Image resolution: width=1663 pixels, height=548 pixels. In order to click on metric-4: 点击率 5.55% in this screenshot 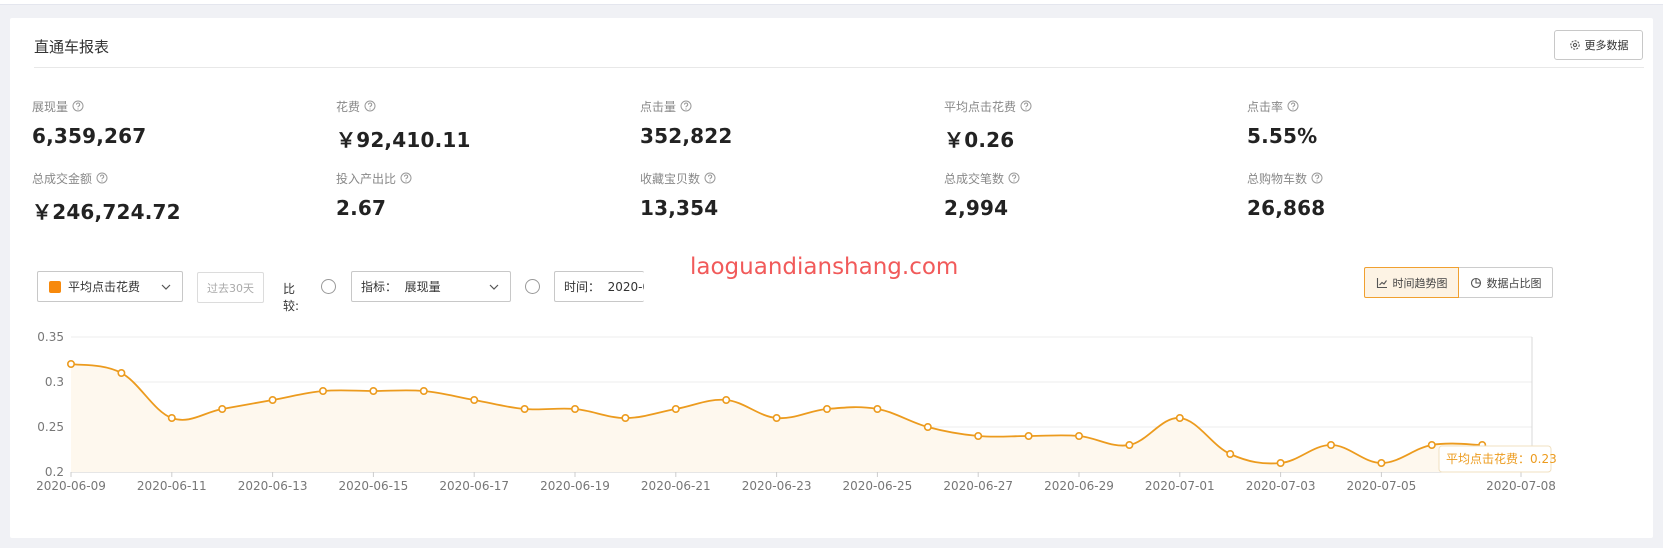, I will do `click(1387, 128)`.